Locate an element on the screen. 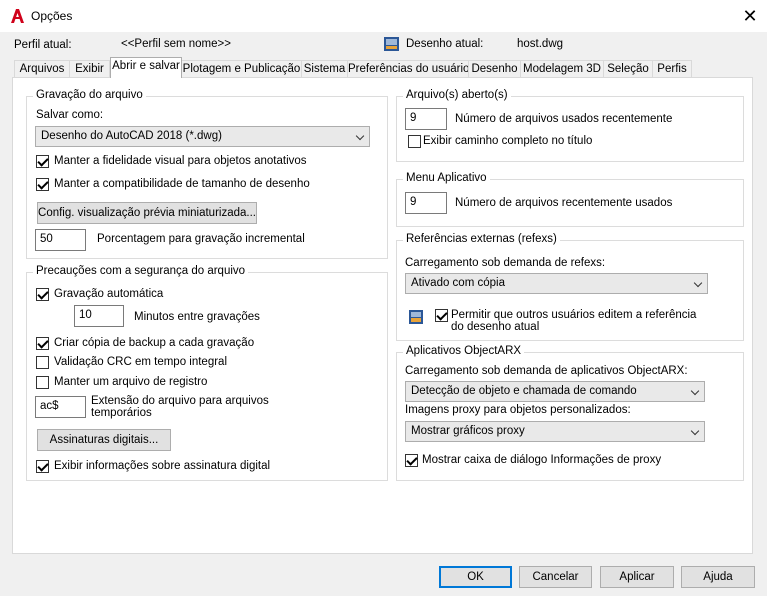  proxy-images-value: Mostrar gráficos proxy is located at coordinates (468, 431).